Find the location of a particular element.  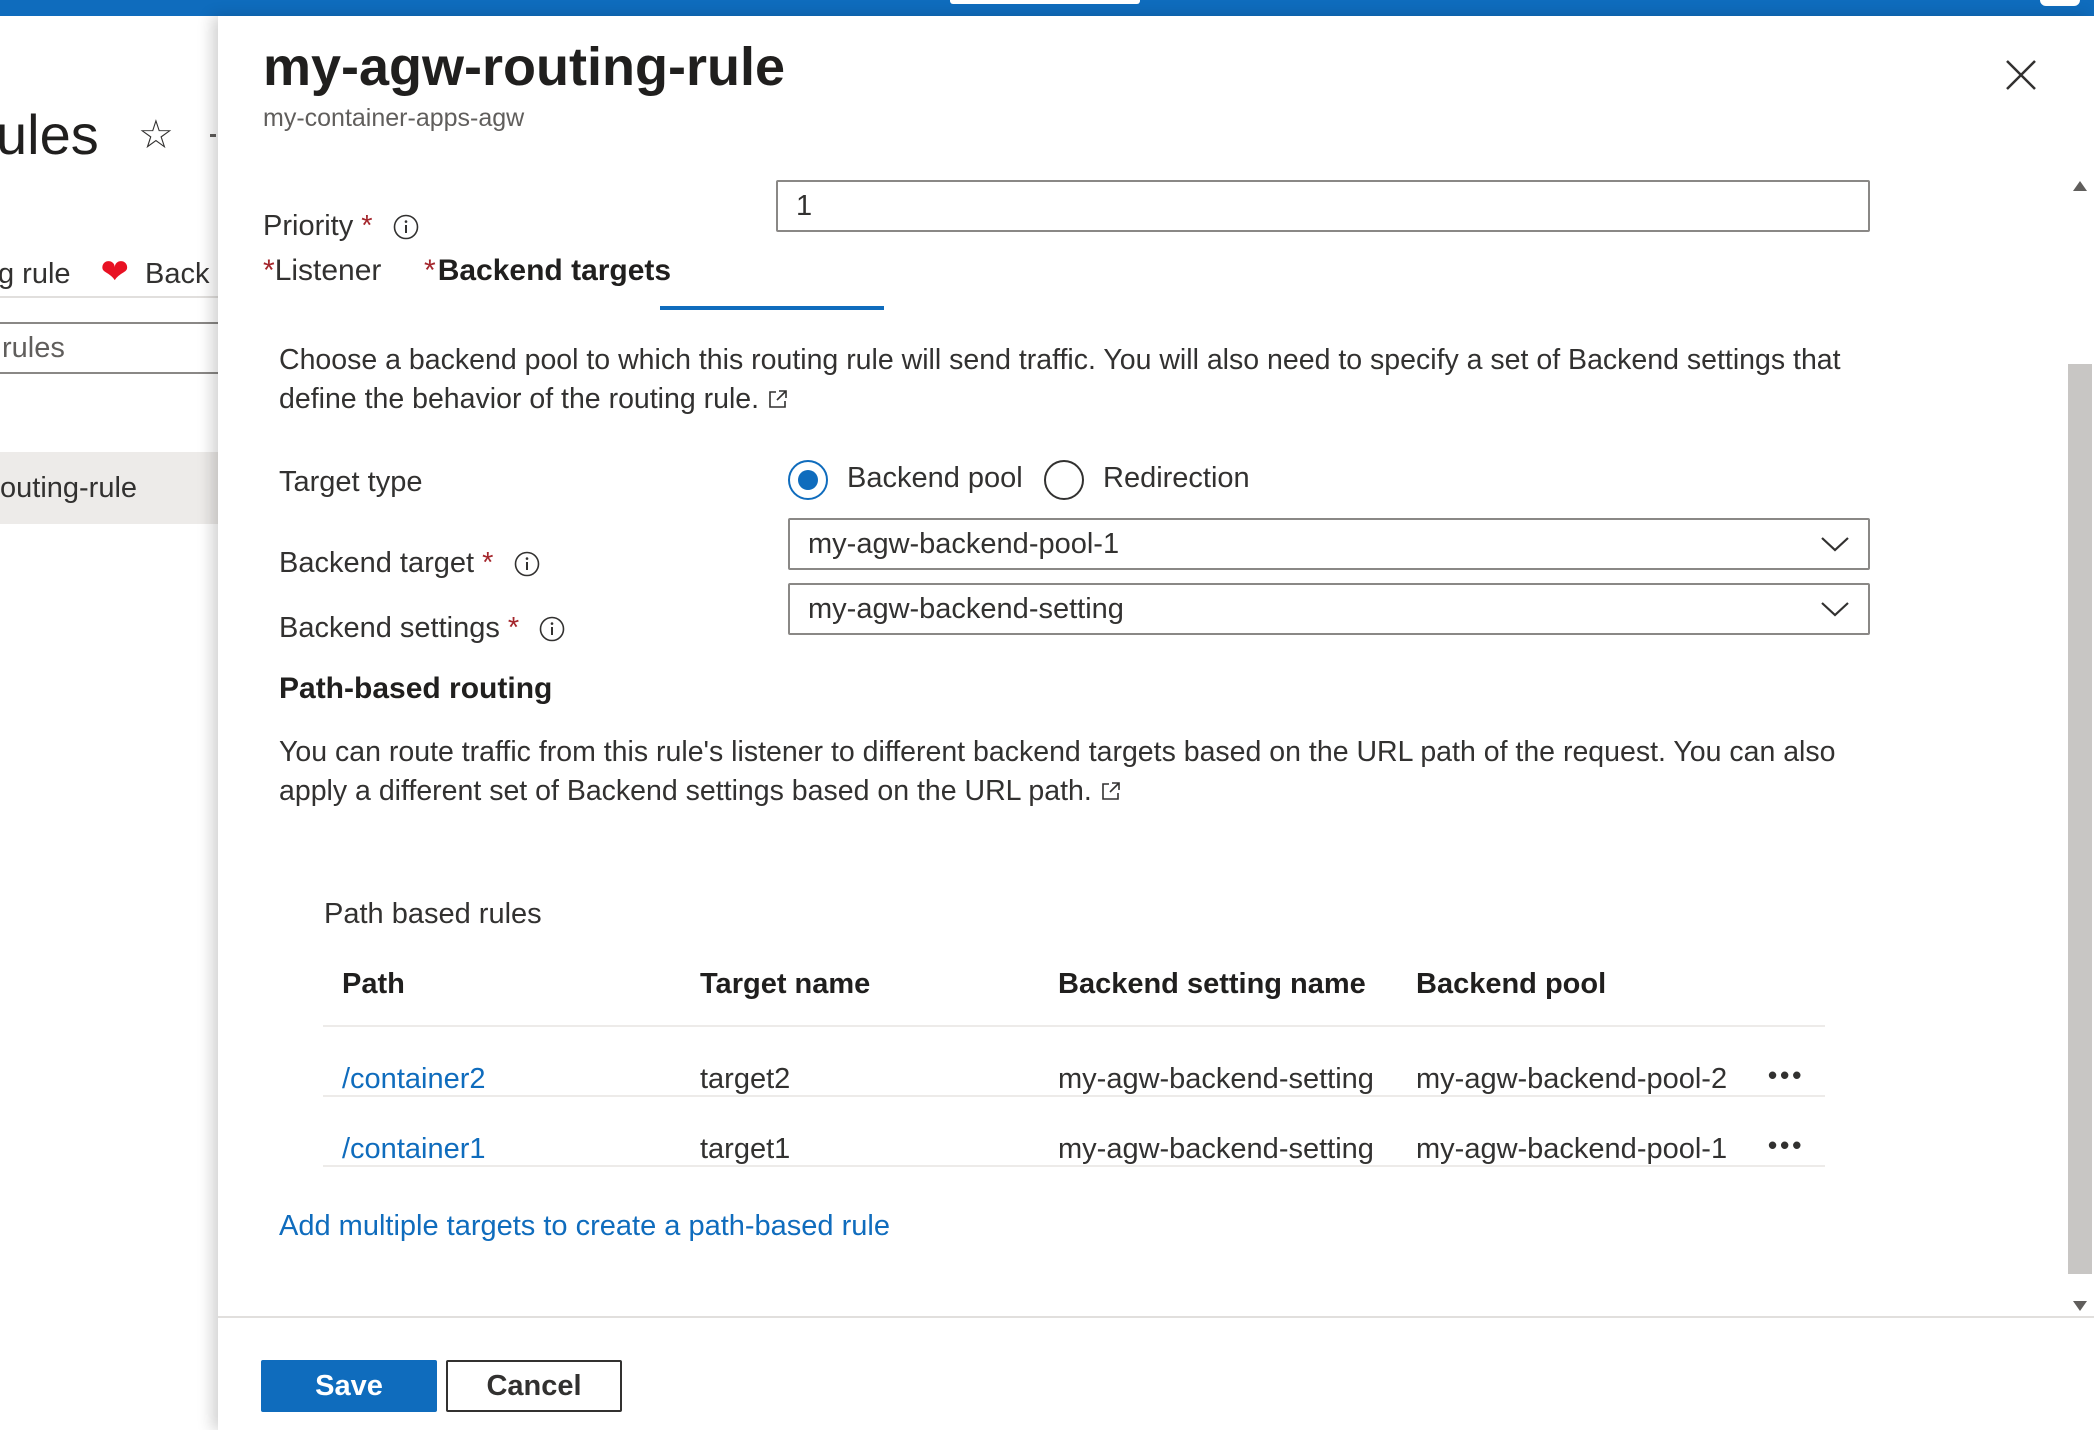

table-header-divider is located at coordinates (1074, 1026).